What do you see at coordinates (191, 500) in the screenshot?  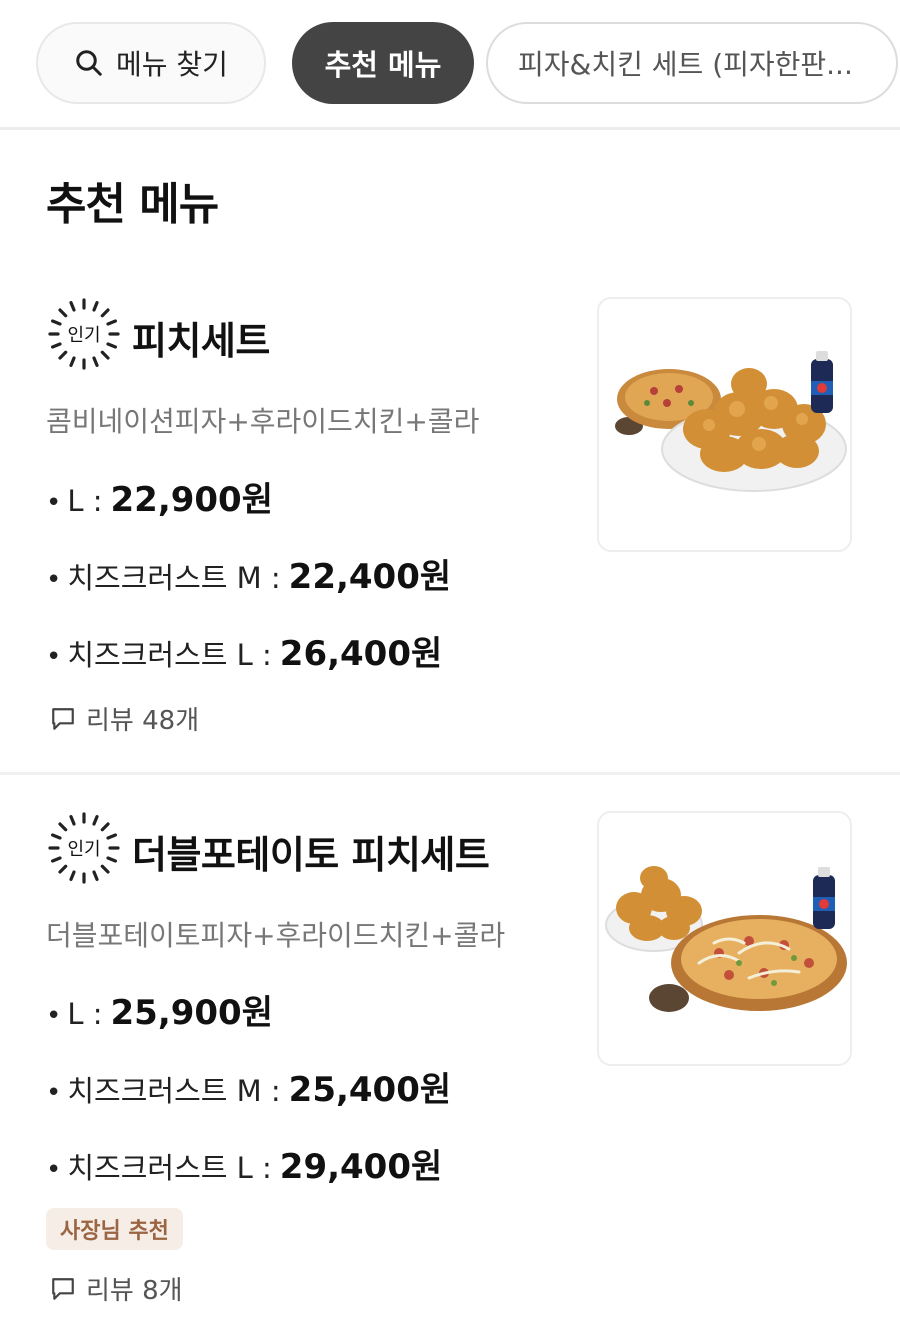 I see `price-amount: 22,900원` at bounding box center [191, 500].